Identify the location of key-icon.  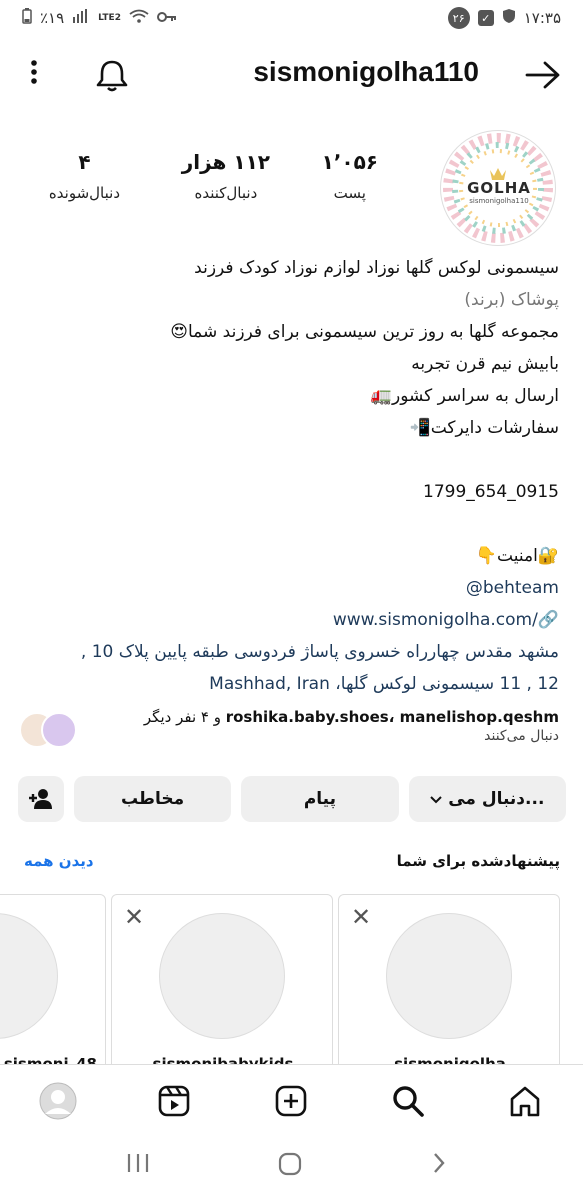
(166, 18).